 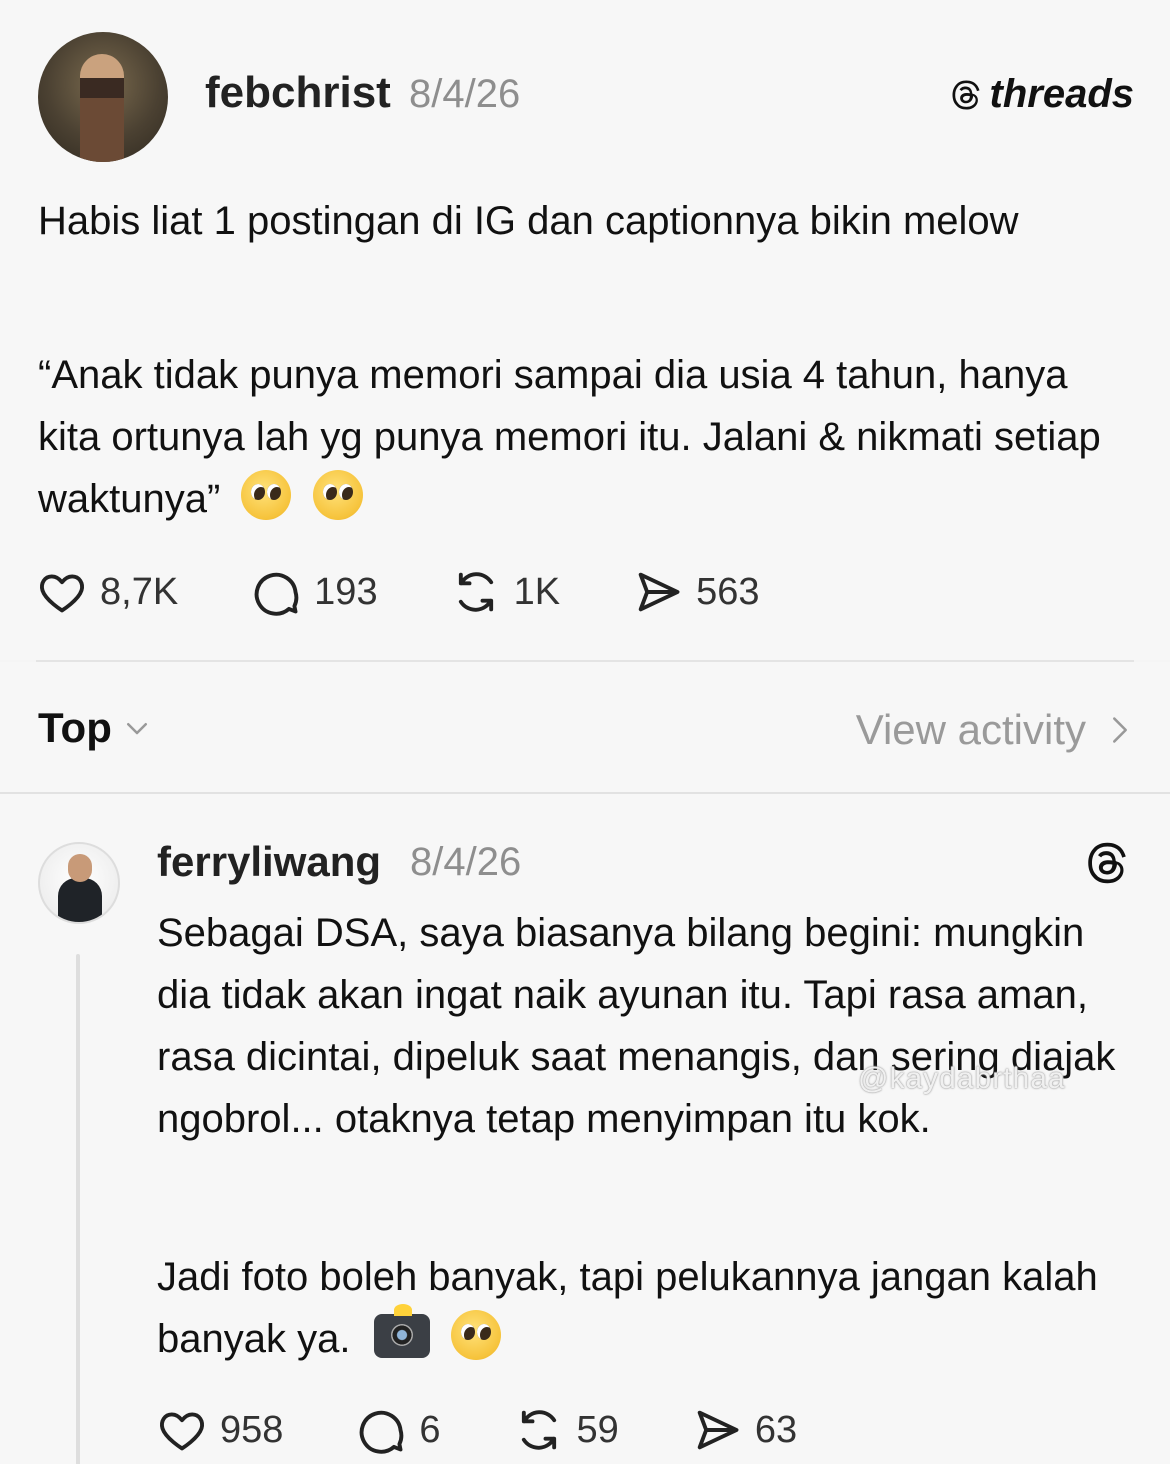 What do you see at coordinates (430, 1429) in the screenshot?
I see `reply-comment-count: 6` at bounding box center [430, 1429].